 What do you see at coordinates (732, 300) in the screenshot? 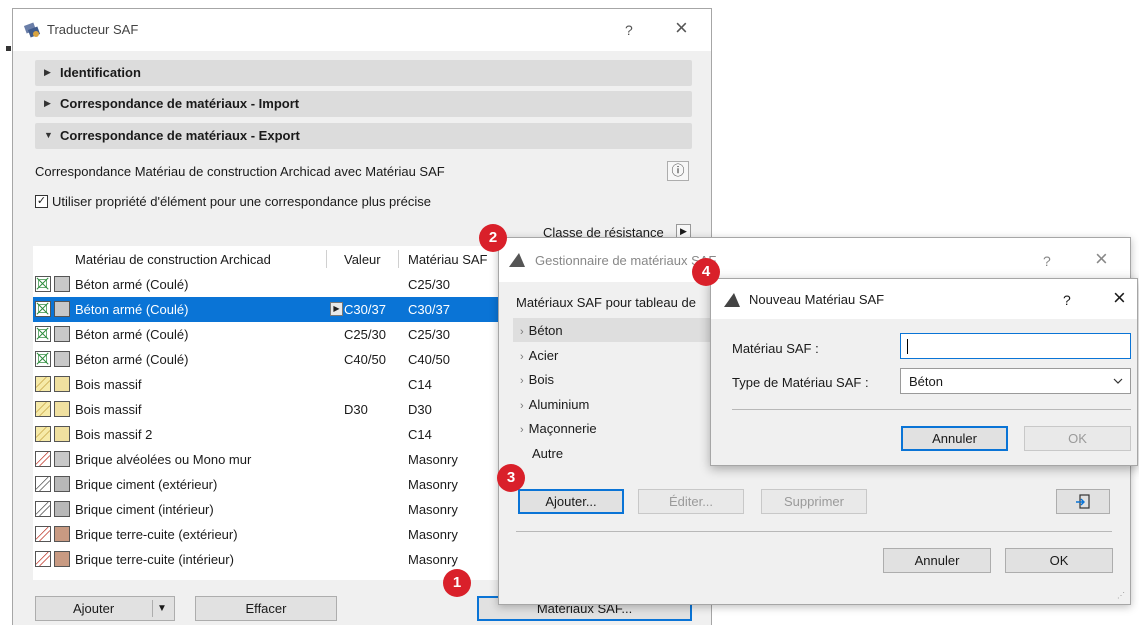
I see `archicad-icon` at bounding box center [732, 300].